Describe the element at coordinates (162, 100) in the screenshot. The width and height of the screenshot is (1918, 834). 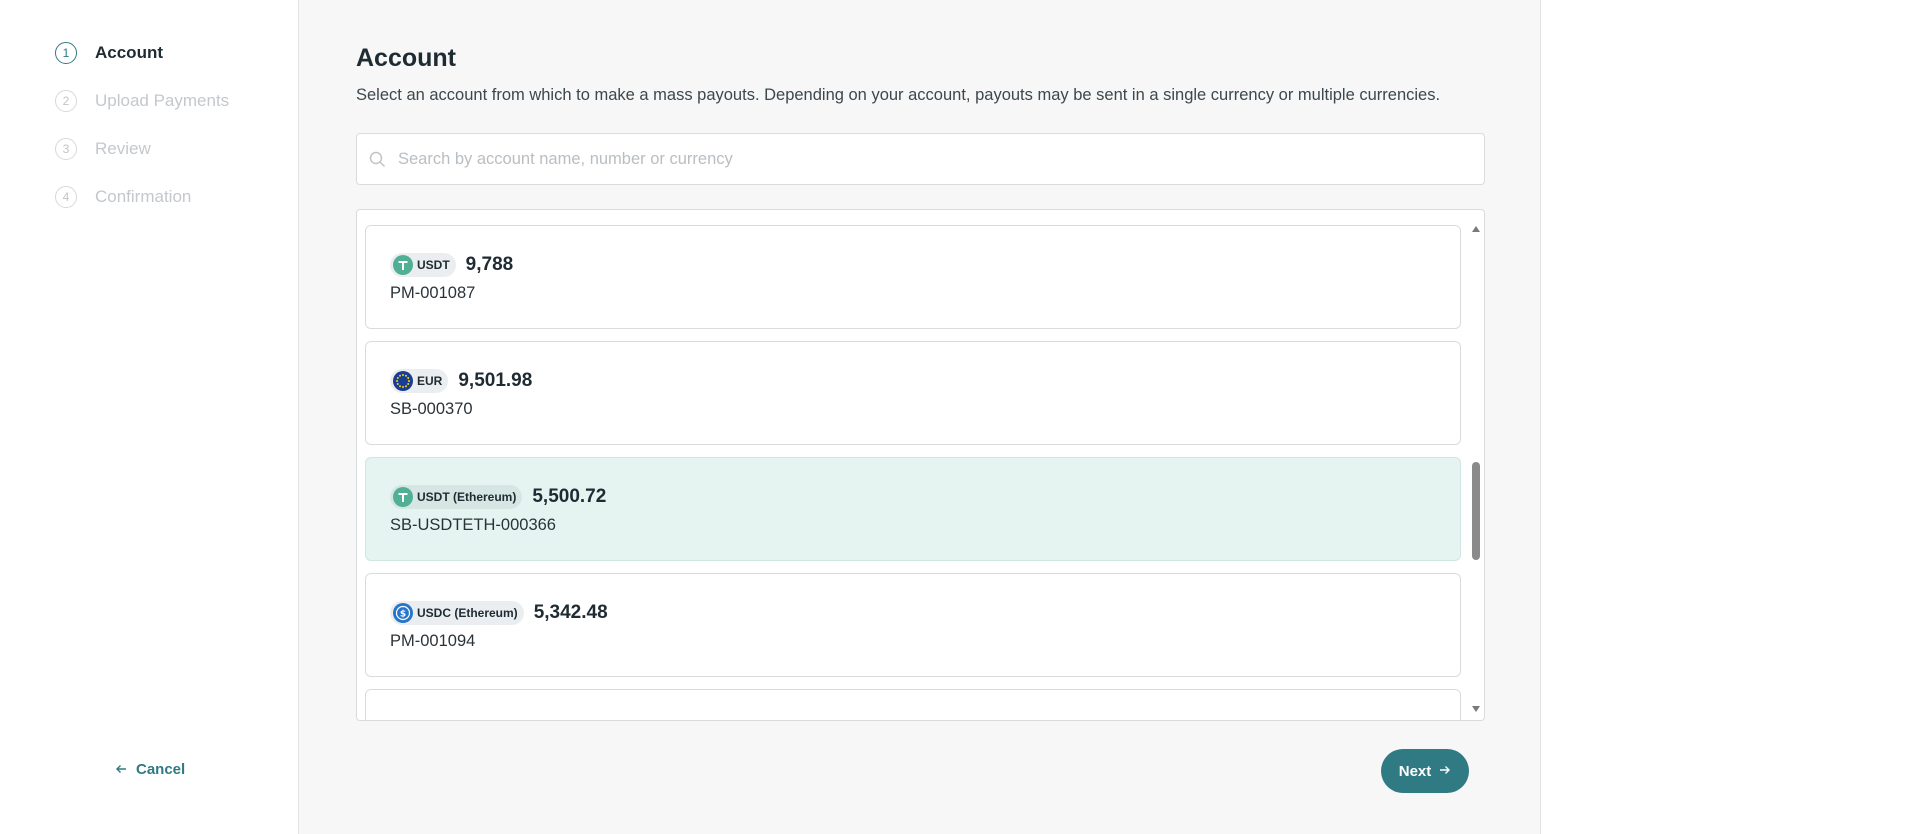
I see `step-label: Upload Payments` at that location.